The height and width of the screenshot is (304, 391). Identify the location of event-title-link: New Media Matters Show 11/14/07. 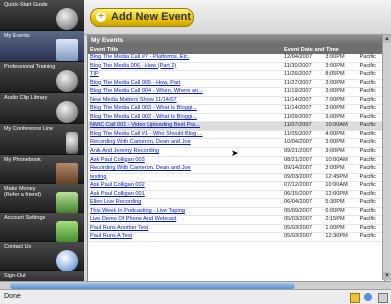
(185, 101).